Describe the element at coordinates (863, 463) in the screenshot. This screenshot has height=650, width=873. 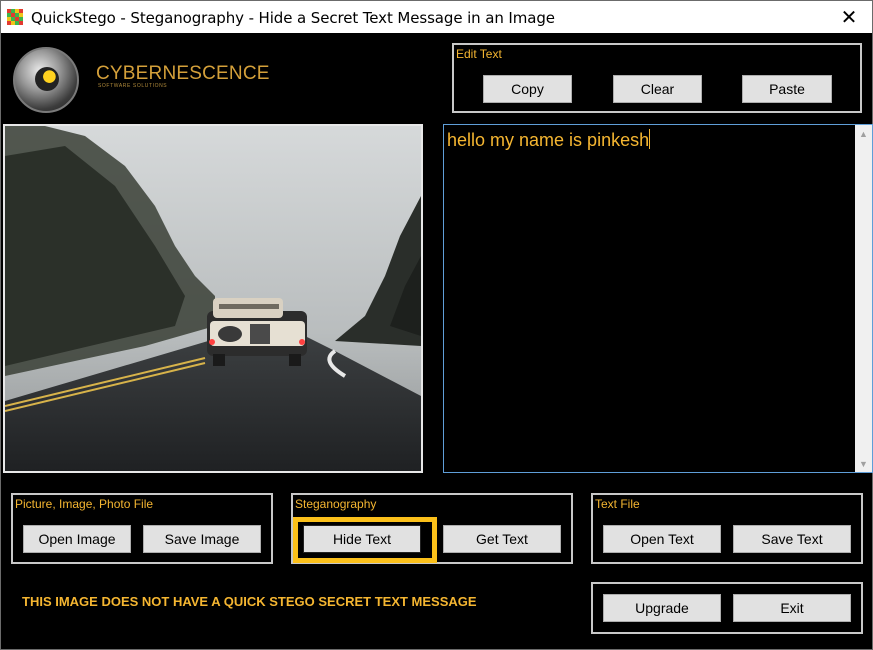
I see `scroll-down-icon: ▼` at that location.